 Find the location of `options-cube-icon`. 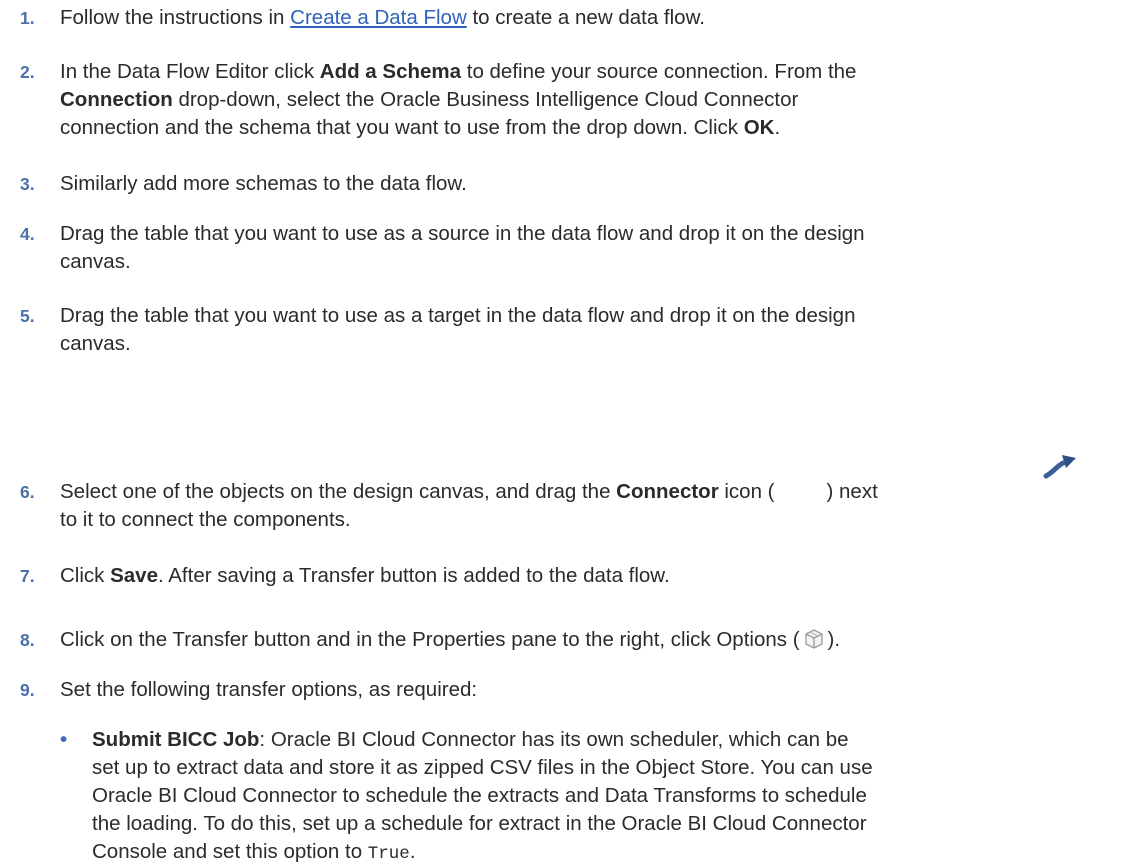

options-cube-icon is located at coordinates (813, 639).